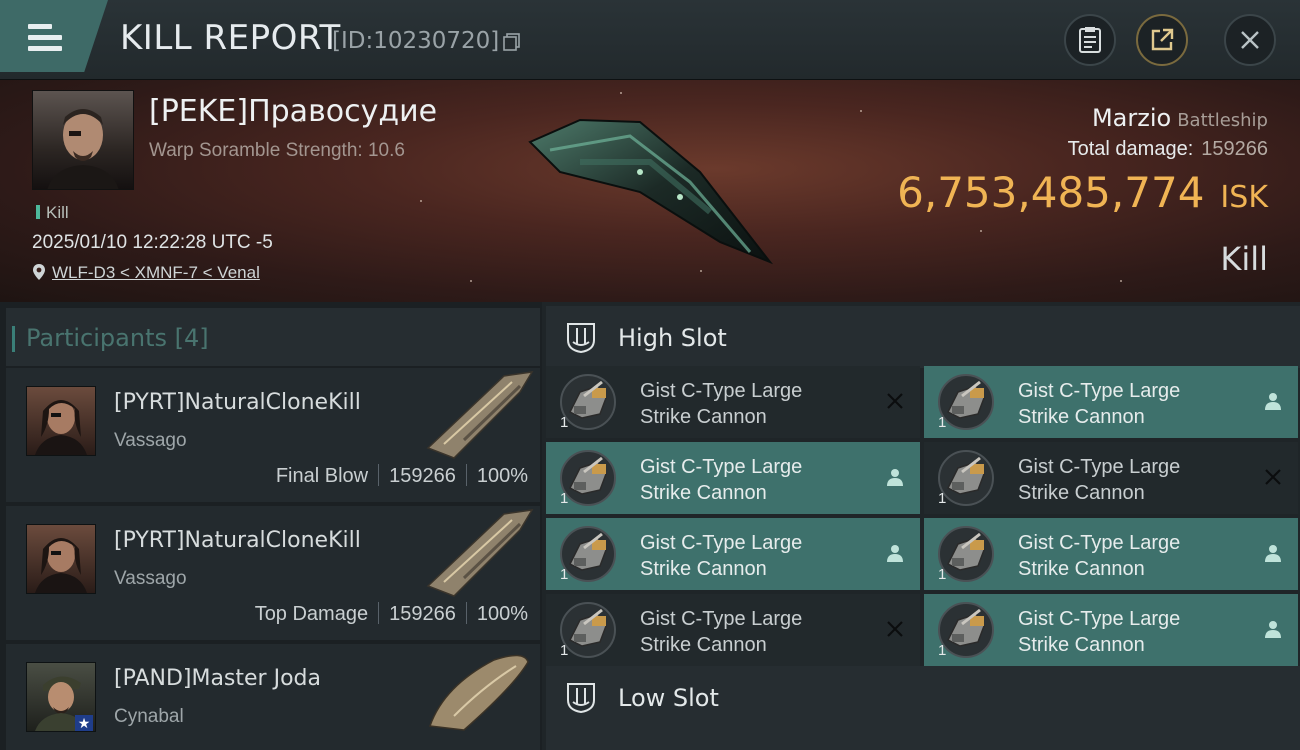  Describe the element at coordinates (672, 338) in the screenshot. I see `high-slot-label: High Slot` at that location.